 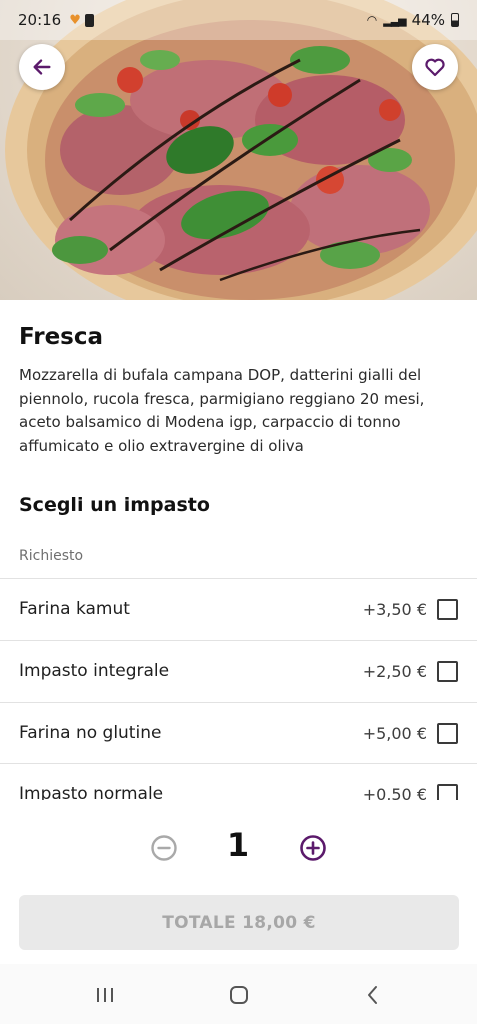 I want to click on battery-percent: 44%, so click(x=428, y=20).